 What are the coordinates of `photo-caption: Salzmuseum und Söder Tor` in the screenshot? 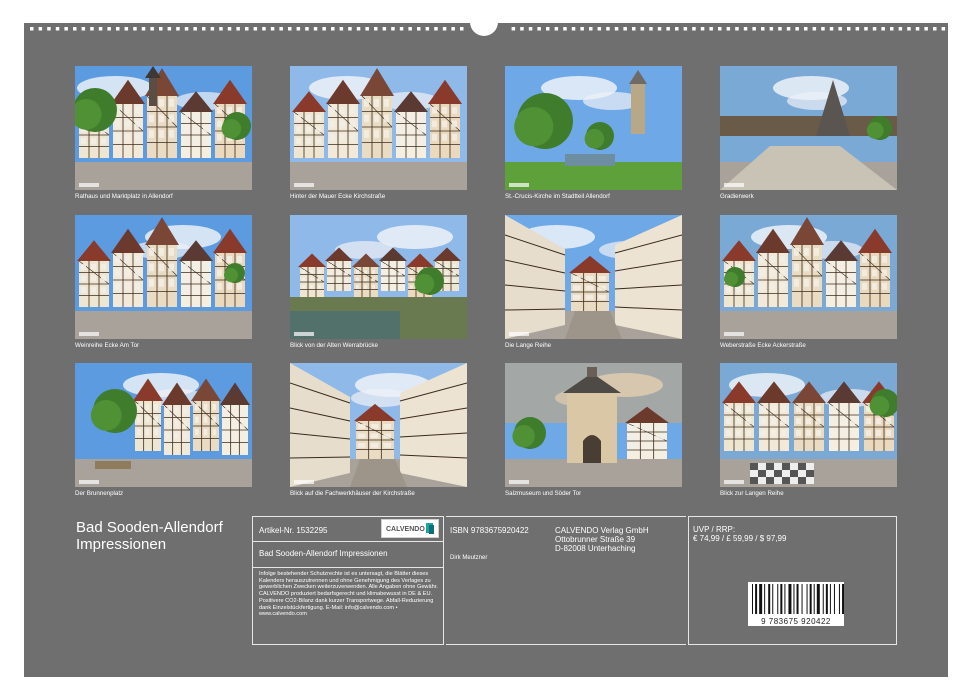 It's located at (543, 493).